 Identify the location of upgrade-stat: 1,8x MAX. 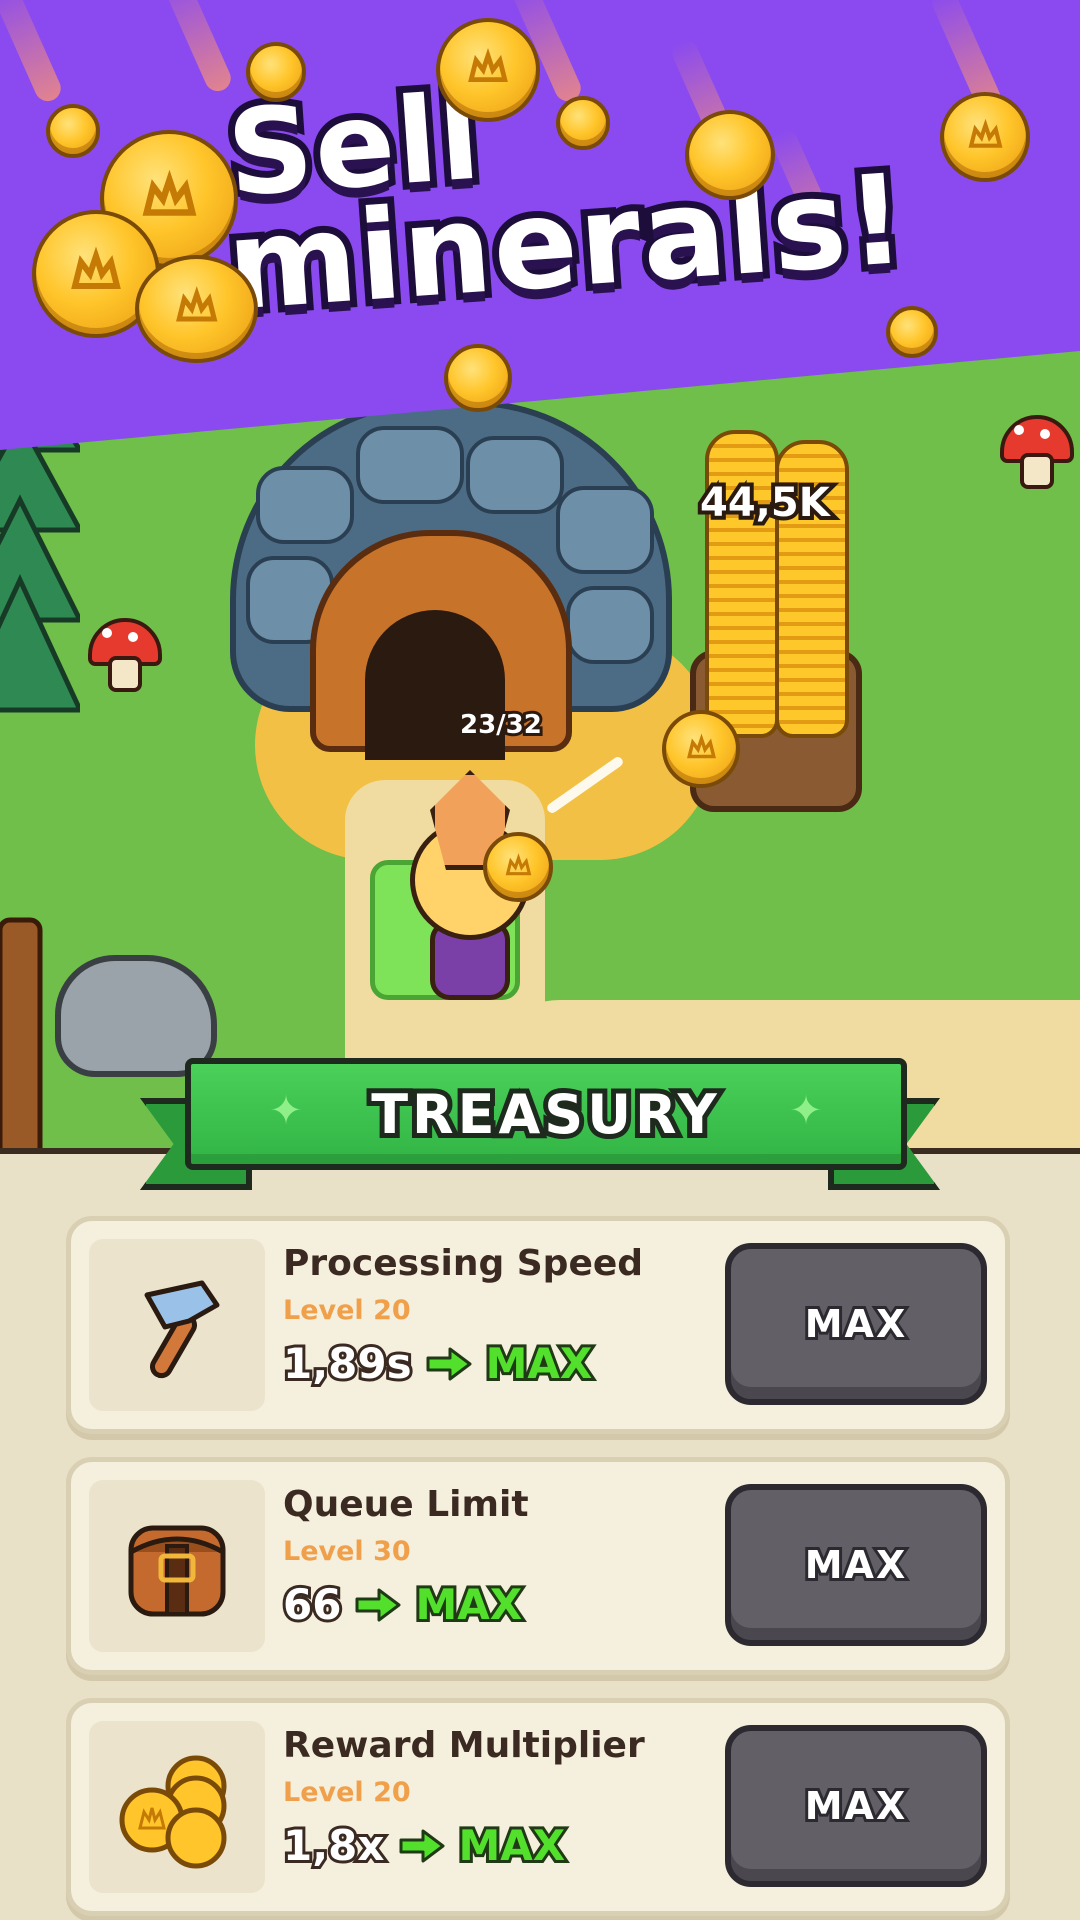
(424, 1845).